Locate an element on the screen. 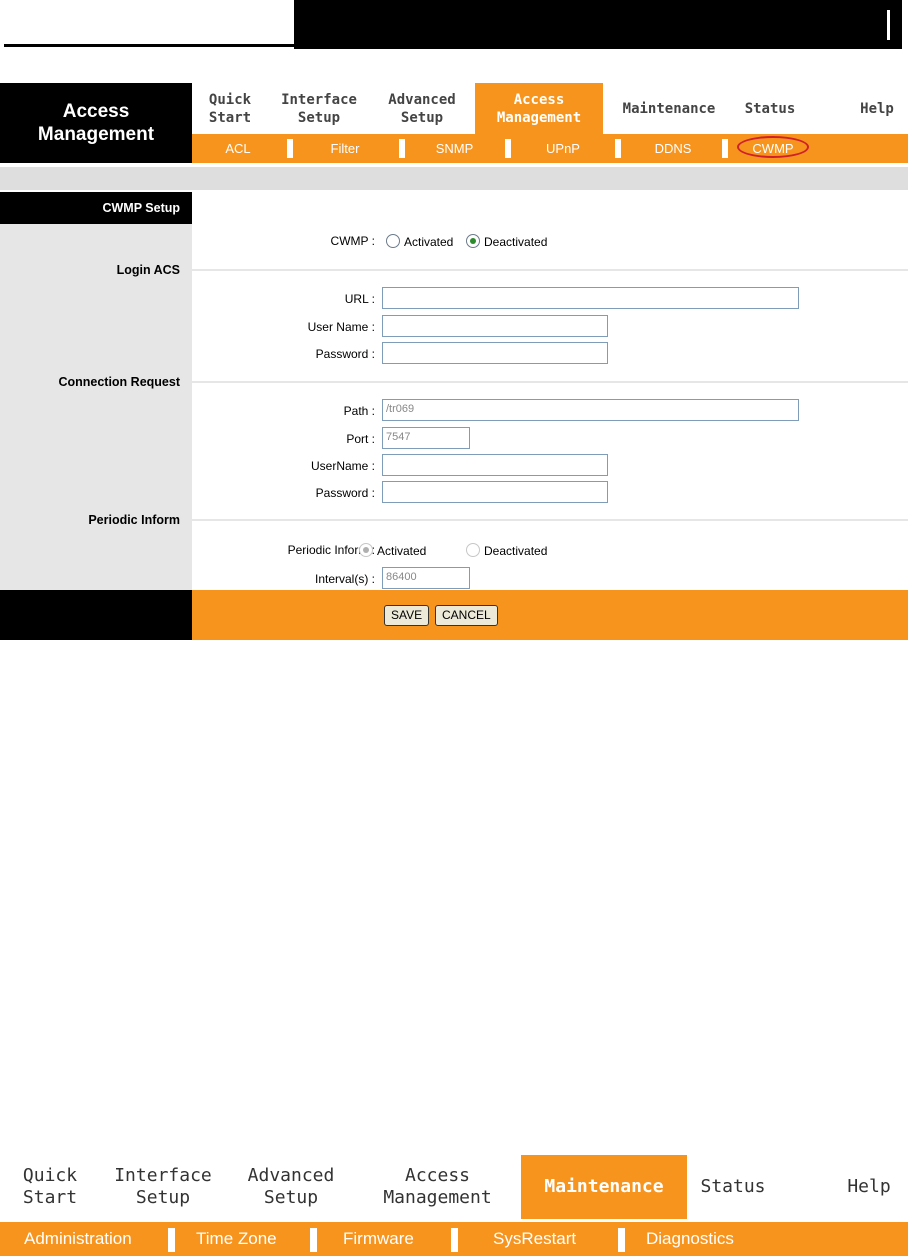  save-button: SAVE is located at coordinates (407, 615).